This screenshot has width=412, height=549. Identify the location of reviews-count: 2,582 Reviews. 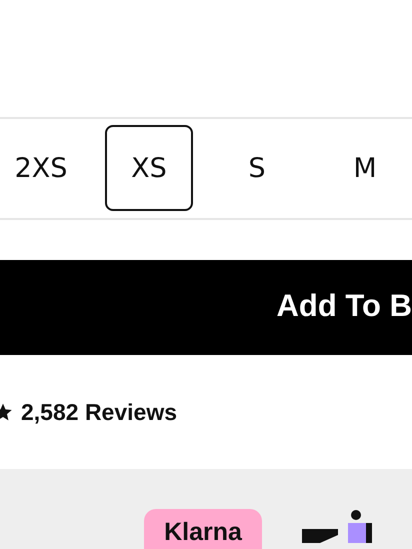
(99, 412).